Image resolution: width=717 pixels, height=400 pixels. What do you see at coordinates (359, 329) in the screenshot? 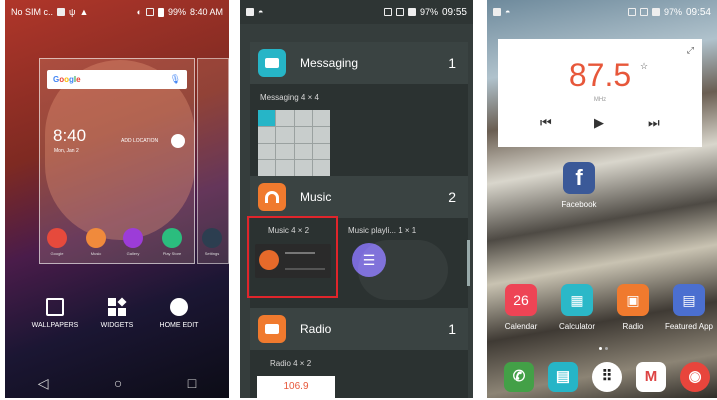
I see `radio-widget-group: Radio 1` at bounding box center [359, 329].